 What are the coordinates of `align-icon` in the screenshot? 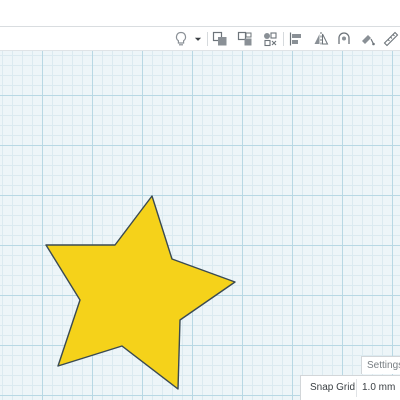 It's located at (296, 39).